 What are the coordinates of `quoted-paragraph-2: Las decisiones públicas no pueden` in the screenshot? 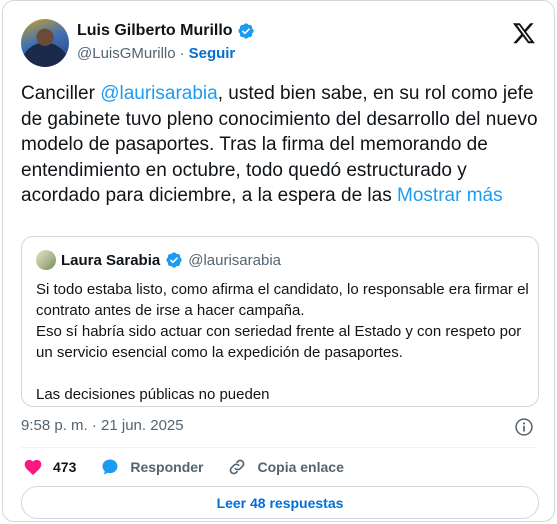 It's located at (153, 394).